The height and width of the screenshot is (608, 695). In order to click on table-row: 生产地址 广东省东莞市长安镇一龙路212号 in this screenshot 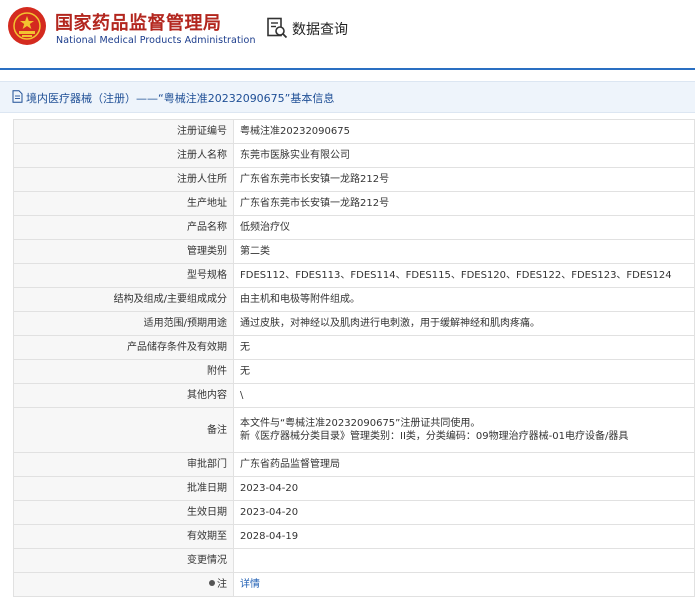, I will do `click(354, 203)`.